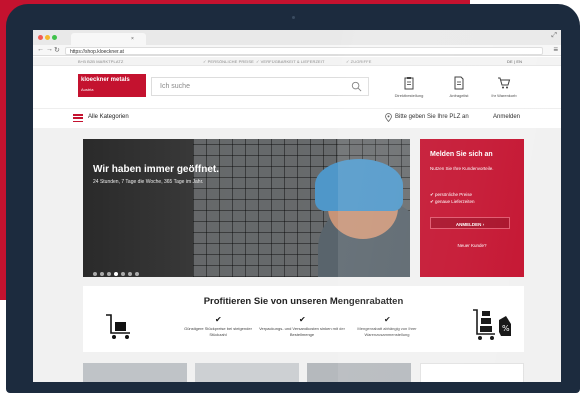  What do you see at coordinates (105, 80) in the screenshot?
I see `logo-text: kloeckner metals` at bounding box center [105, 80].